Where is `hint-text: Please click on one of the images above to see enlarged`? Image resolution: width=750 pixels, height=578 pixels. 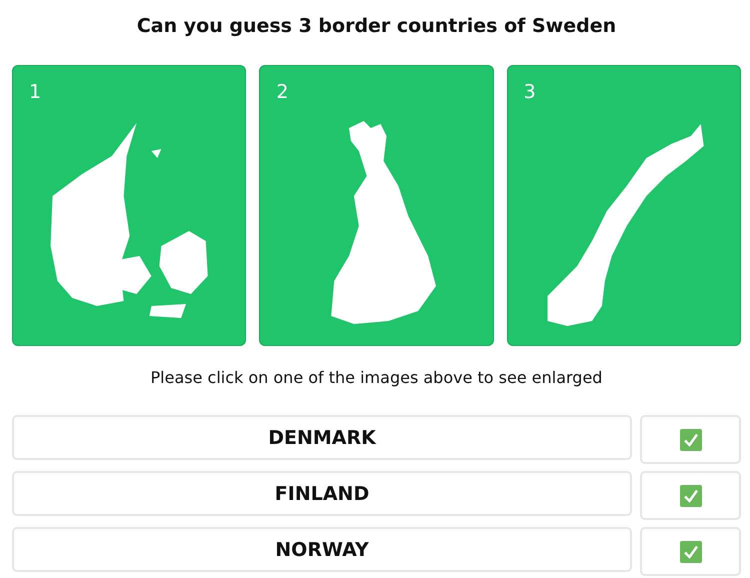 hint-text: Please click on one of the images above to see enlarged is located at coordinates (377, 378).